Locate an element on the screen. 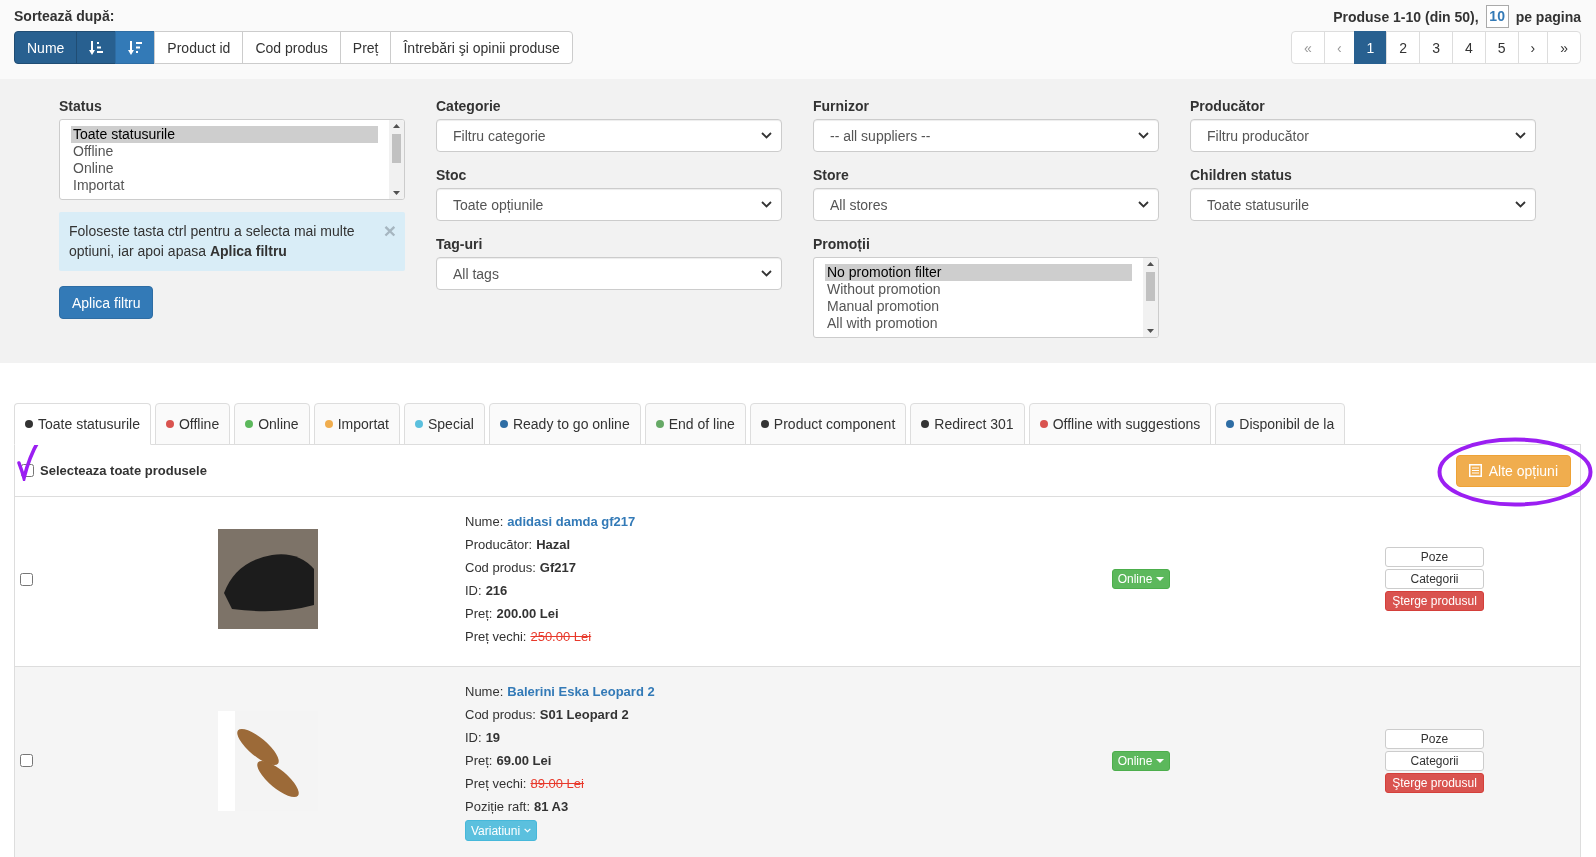 This screenshot has width=1596, height=857. status-tab: Offline with suggestions is located at coordinates (1120, 424).